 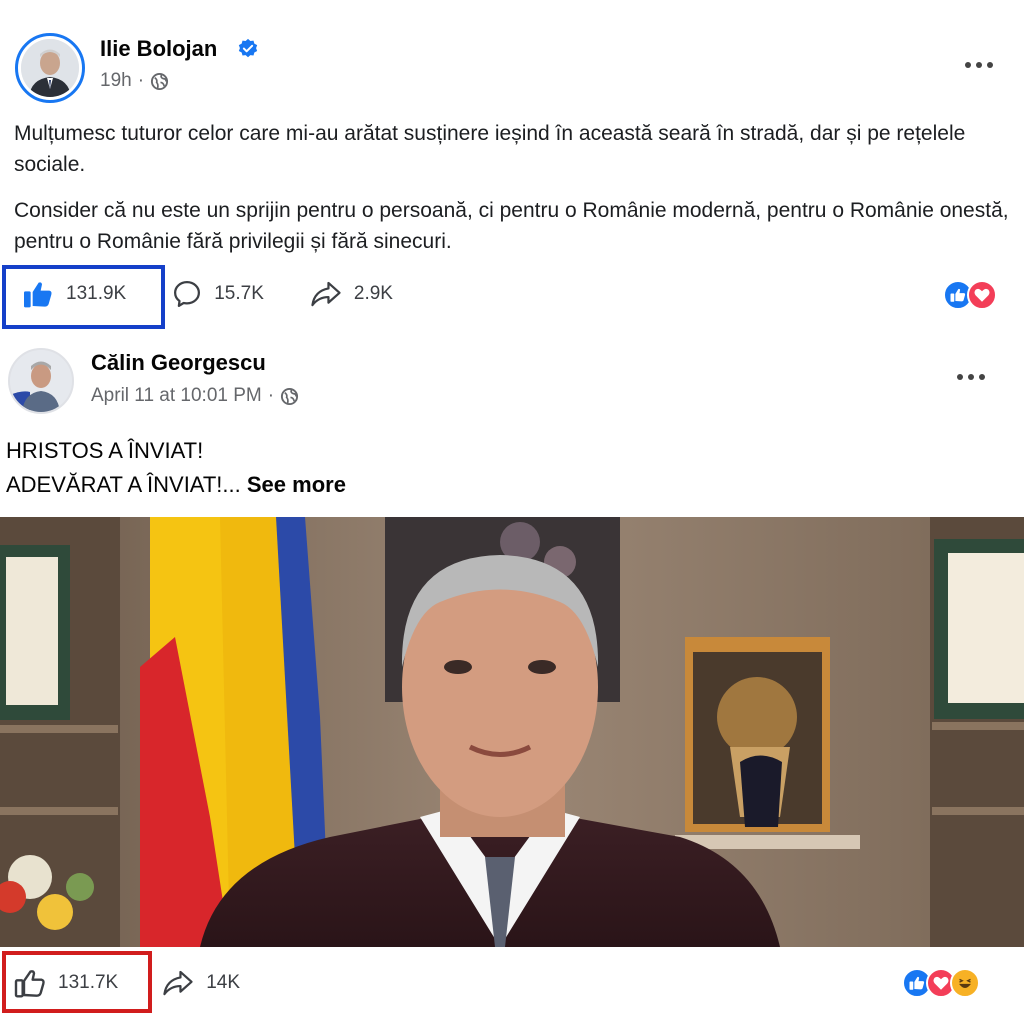 What do you see at coordinates (158, 49) in the screenshot?
I see `author-name: Ilie Bolojan` at bounding box center [158, 49].